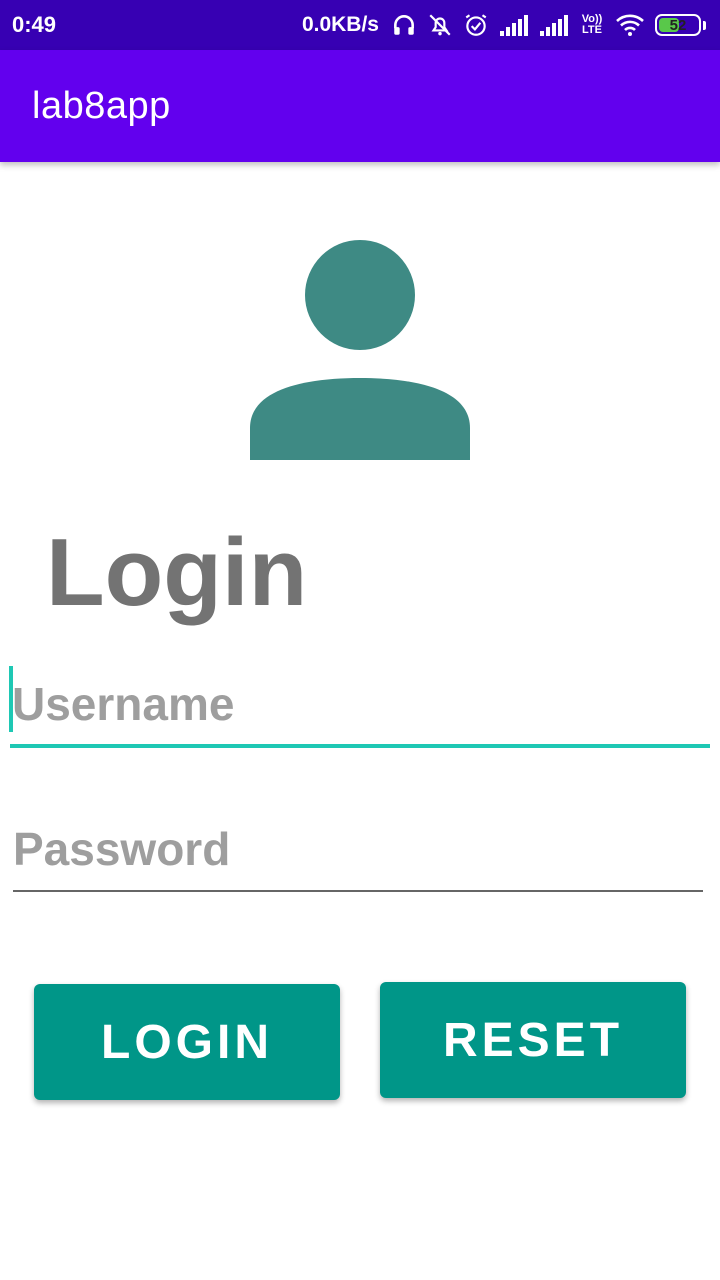 The width and height of the screenshot is (720, 1280). What do you see at coordinates (101, 105) in the screenshot?
I see `app-title: lab8app` at bounding box center [101, 105].